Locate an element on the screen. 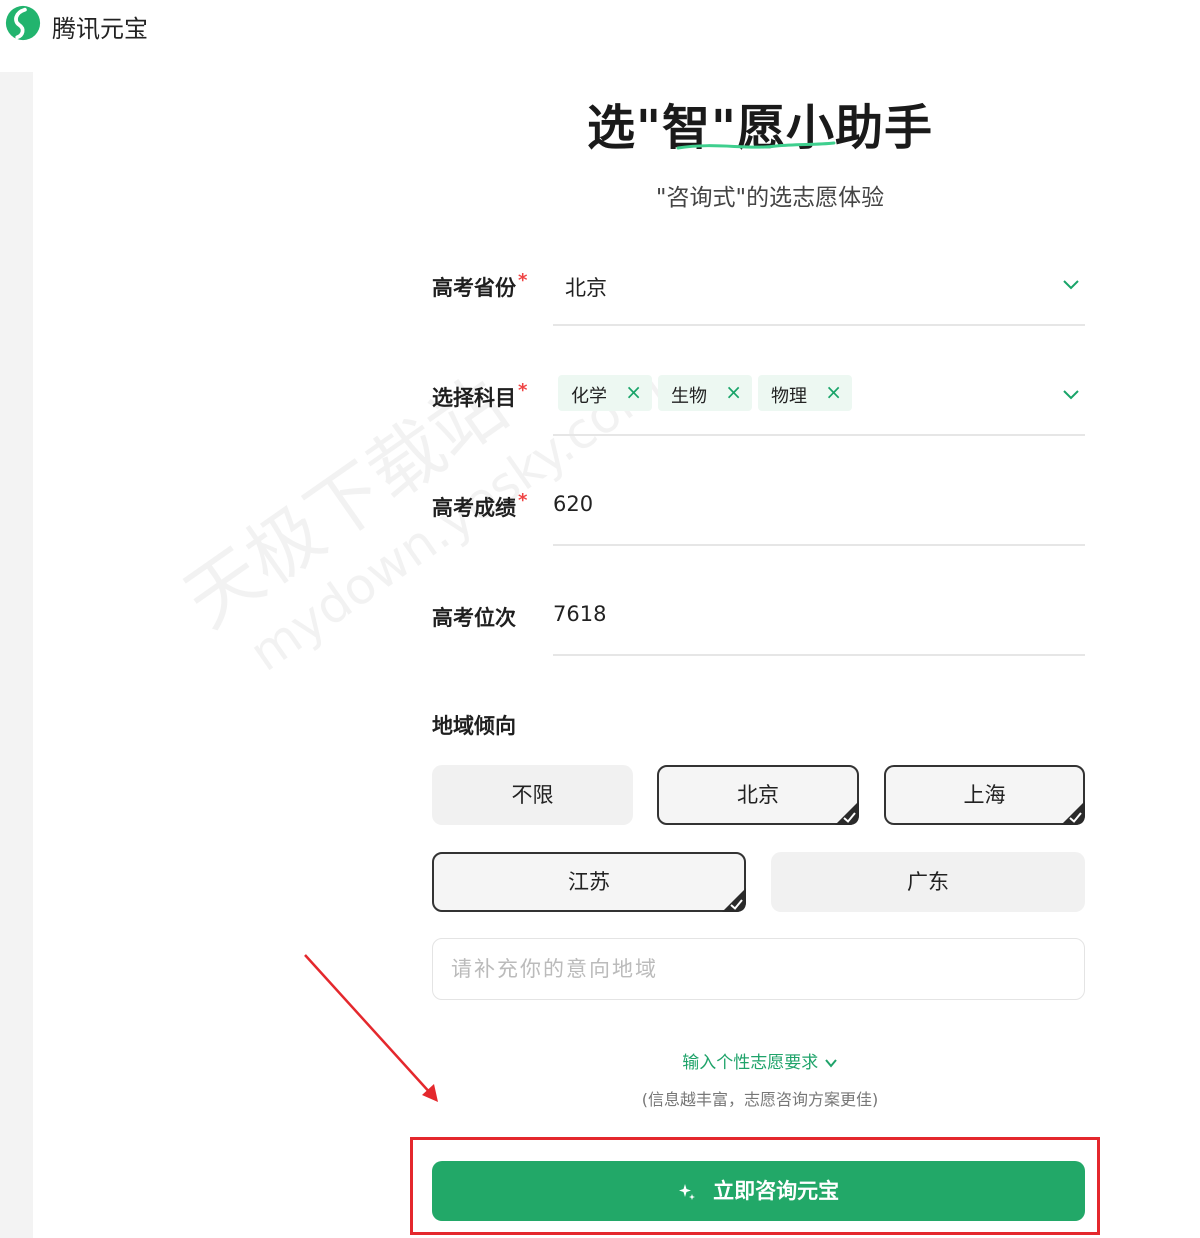 The width and height of the screenshot is (1200, 1238). region-label: 地域倾向 is located at coordinates (474, 726).